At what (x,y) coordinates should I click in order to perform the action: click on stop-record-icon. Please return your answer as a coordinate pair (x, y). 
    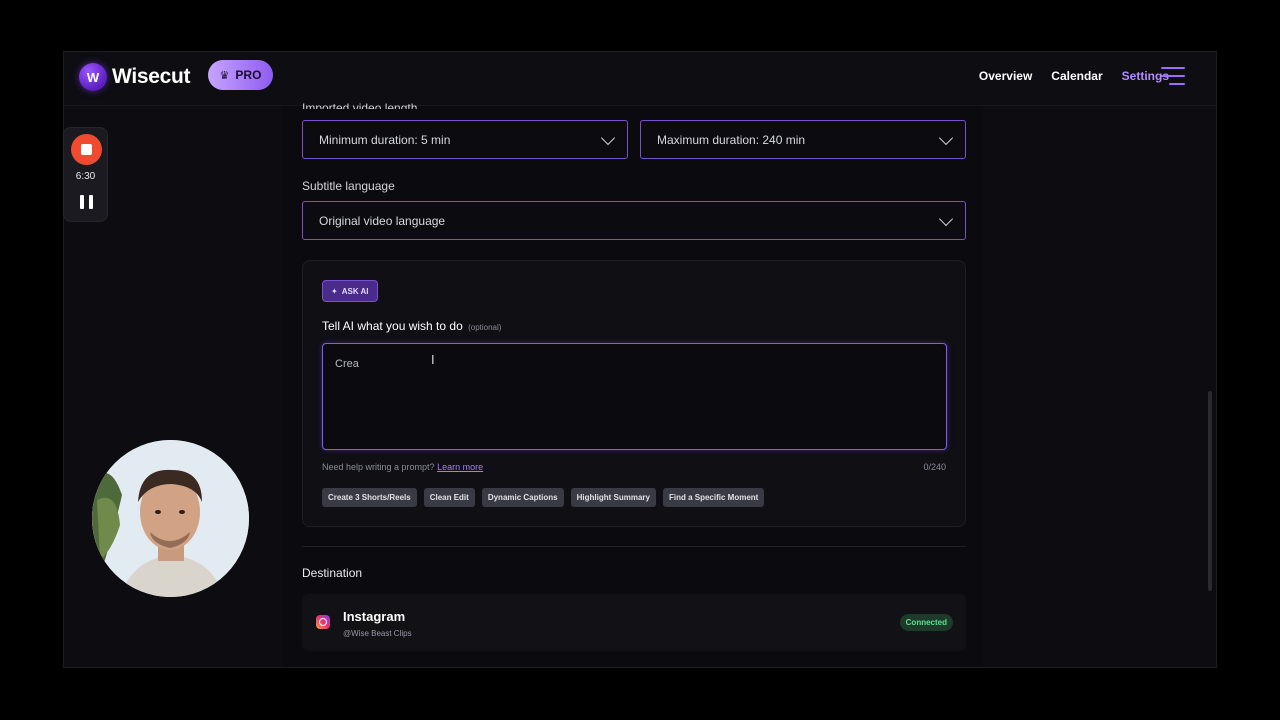
    Looking at the image, I should click on (86, 149).